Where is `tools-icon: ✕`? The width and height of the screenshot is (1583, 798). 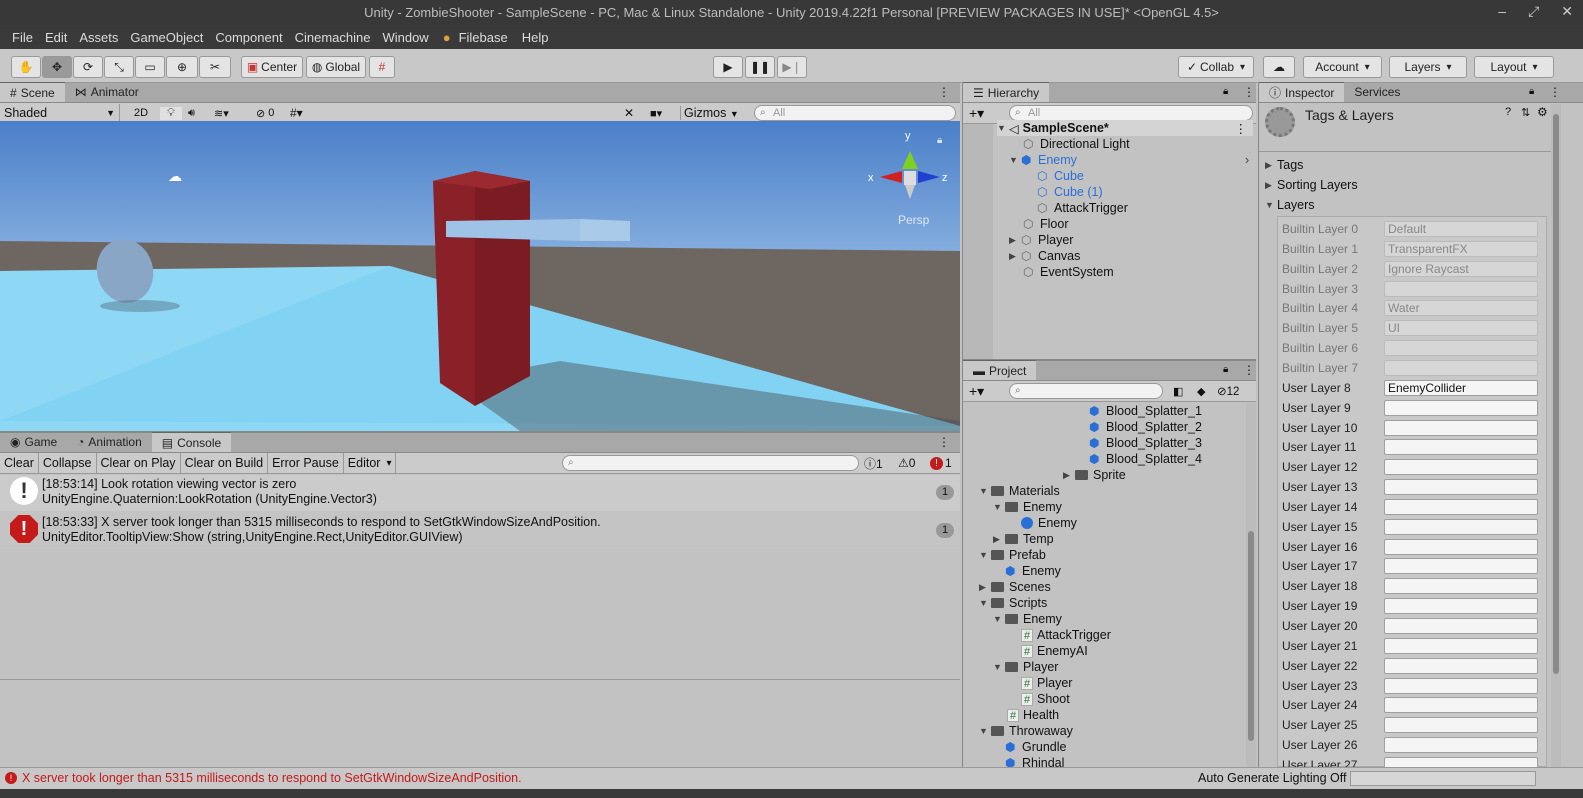
tools-icon: ✕ is located at coordinates (629, 113).